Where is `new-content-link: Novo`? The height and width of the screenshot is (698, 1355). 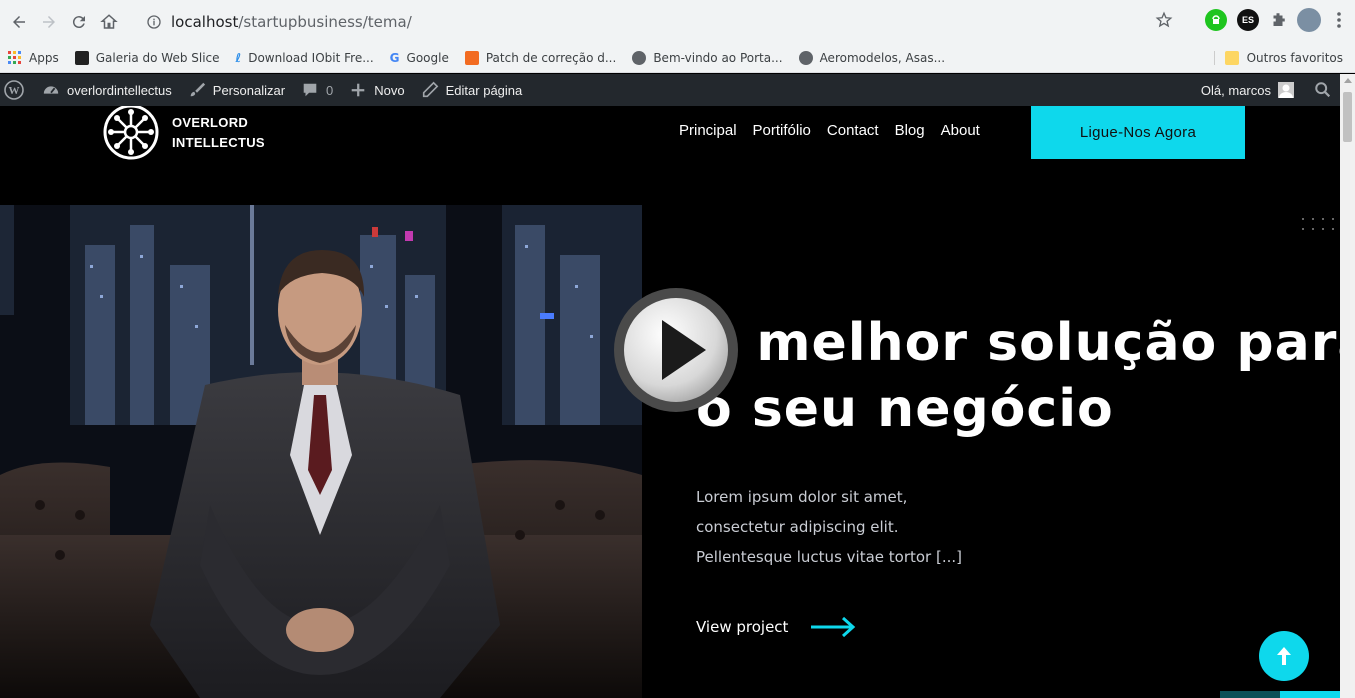
new-content-link: Novo is located at coordinates (376, 90).